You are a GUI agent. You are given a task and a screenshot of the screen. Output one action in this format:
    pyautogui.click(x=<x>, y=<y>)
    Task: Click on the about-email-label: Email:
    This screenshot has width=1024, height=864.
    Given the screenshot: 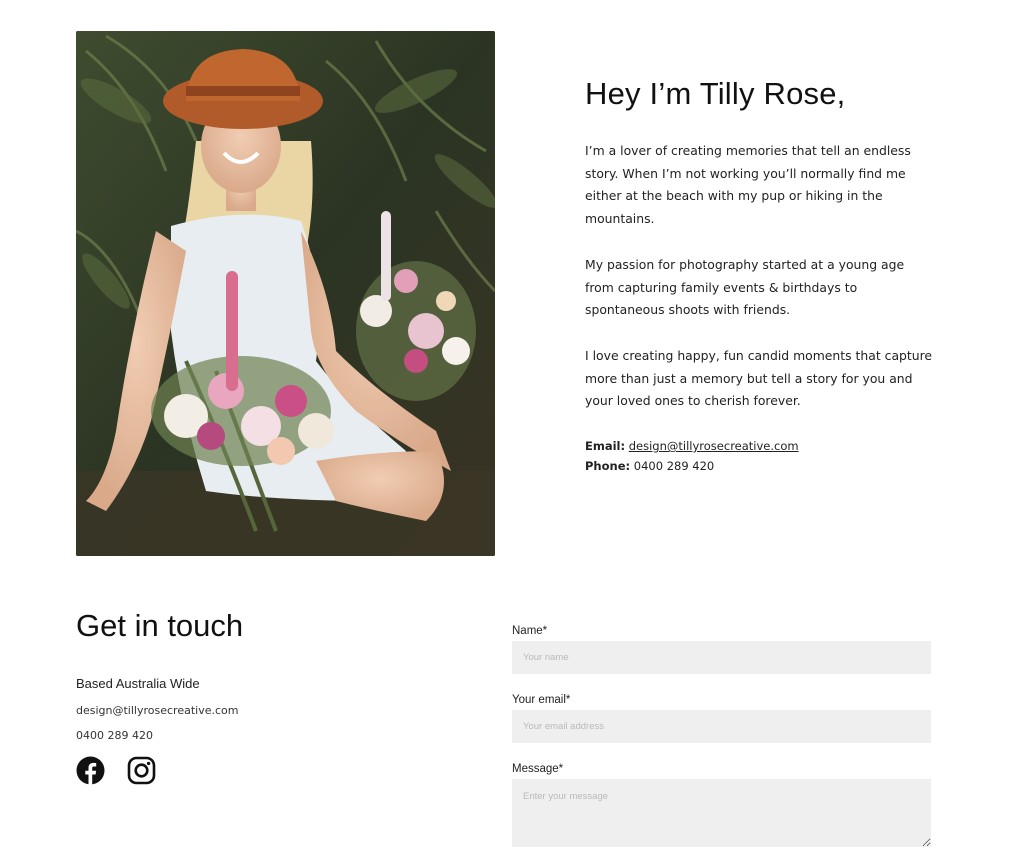 What is the action you would take?
    pyautogui.click(x=605, y=446)
    